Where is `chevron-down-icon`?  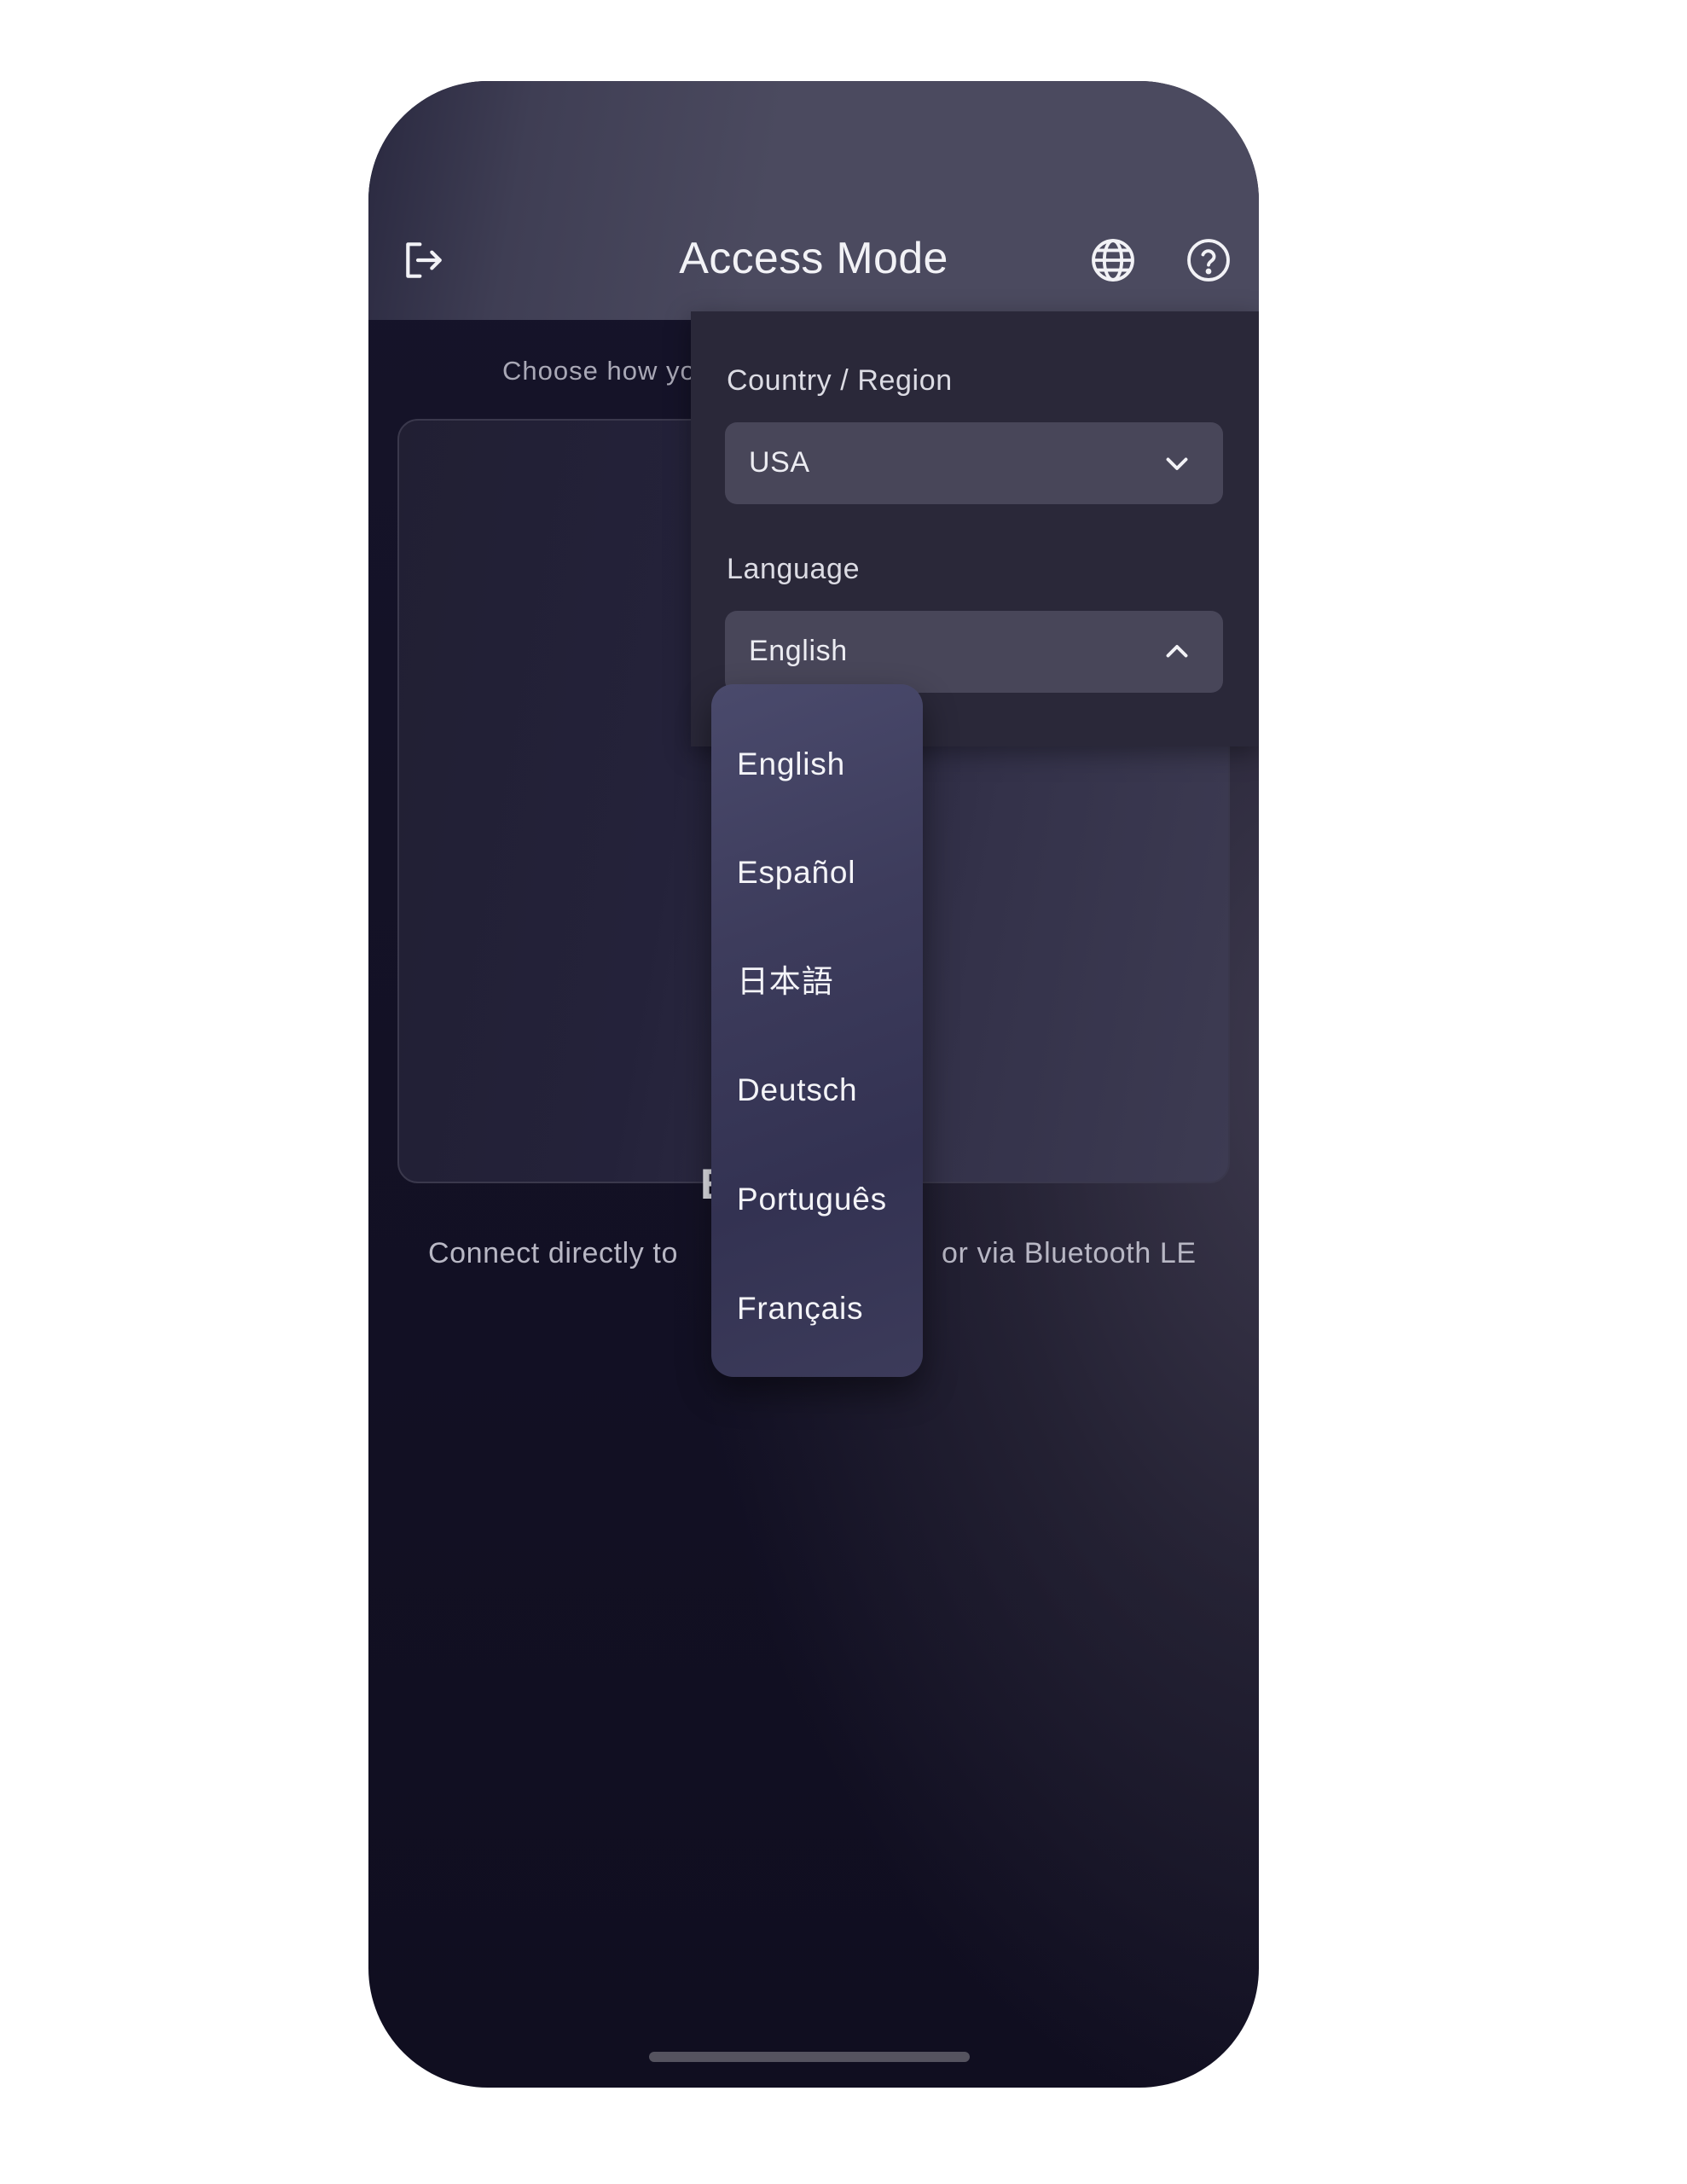
chevron-down-icon is located at coordinates (1177, 463).